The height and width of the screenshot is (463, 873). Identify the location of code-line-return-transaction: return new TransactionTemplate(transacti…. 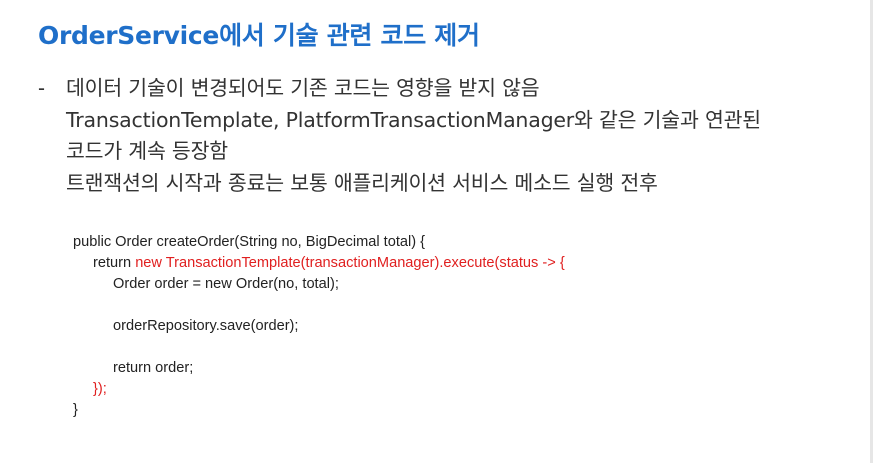
(319, 263).